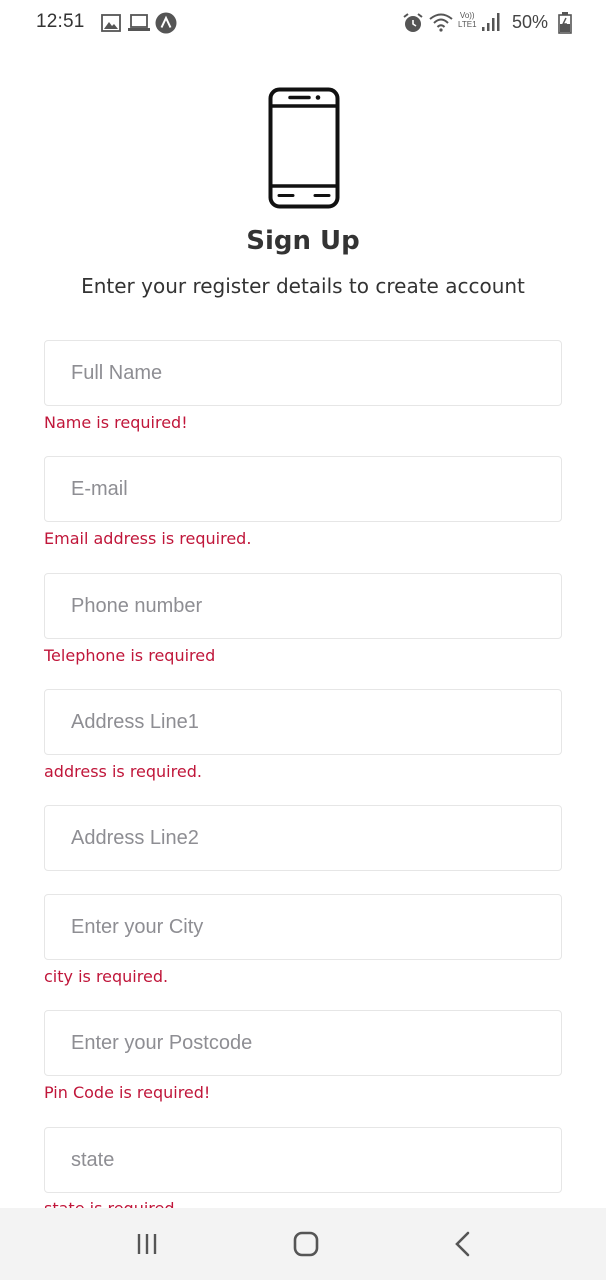  What do you see at coordinates (123, 771) in the screenshot?
I see `address-line1-error: address is required.` at bounding box center [123, 771].